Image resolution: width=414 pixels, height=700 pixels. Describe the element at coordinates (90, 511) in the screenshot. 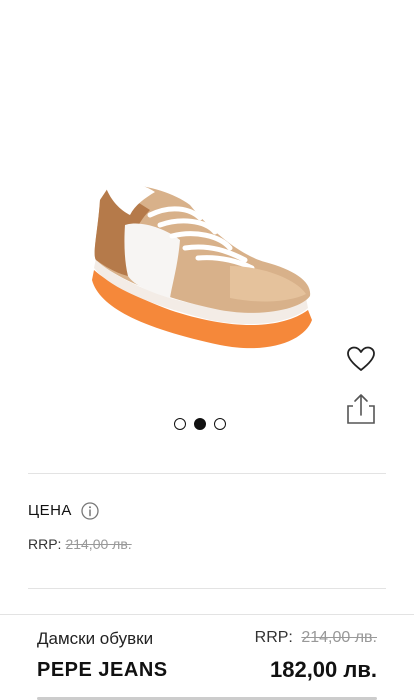

I see `info-icon` at that location.